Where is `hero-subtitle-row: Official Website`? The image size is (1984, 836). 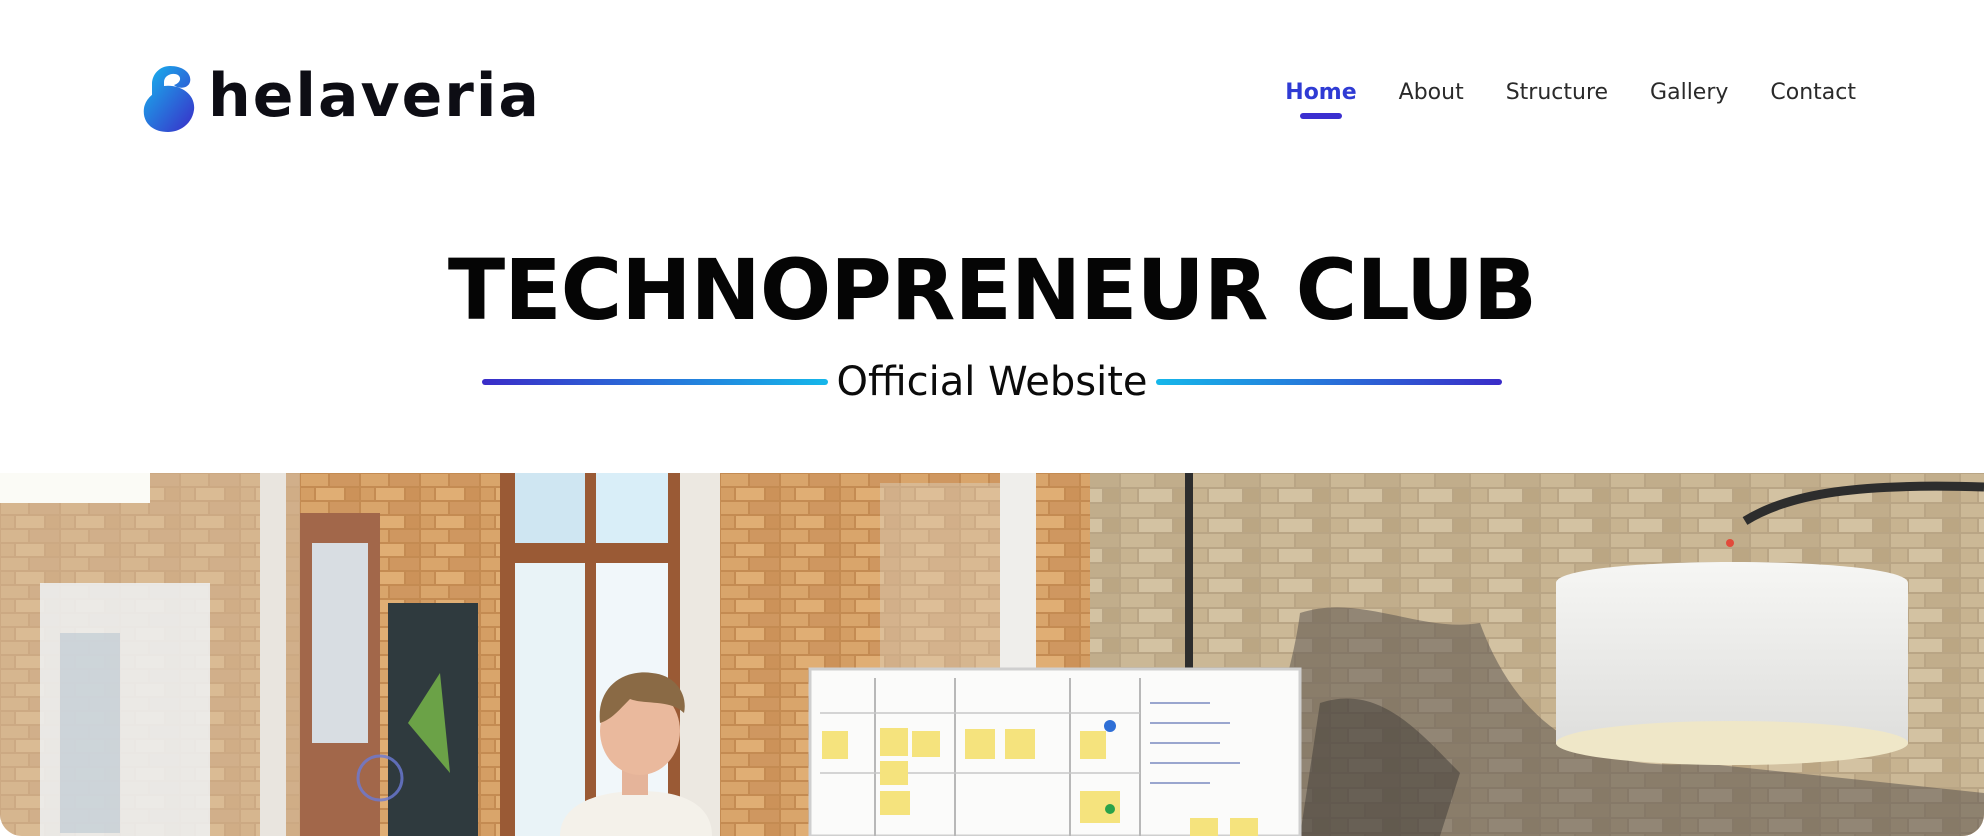 hero-subtitle-row: Official Website is located at coordinates (992, 382).